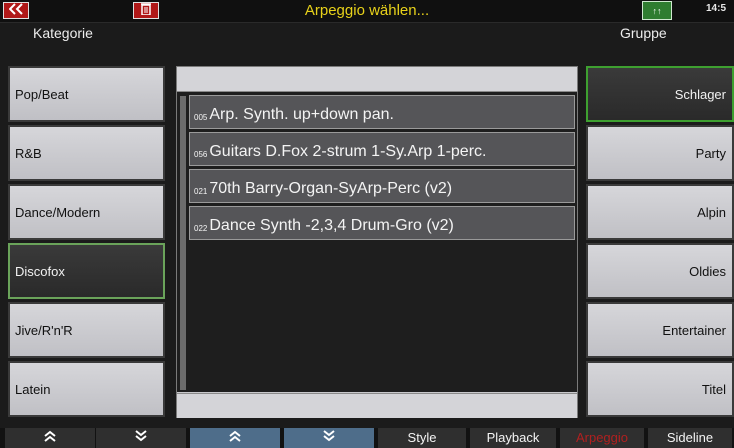 Image resolution: width=734 pixels, height=448 pixels. I want to click on list-header, so click(377, 79).